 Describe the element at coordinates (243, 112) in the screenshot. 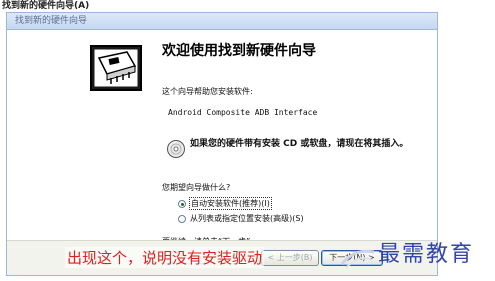

I see `device-name: Android Composite ADB Interface` at that location.